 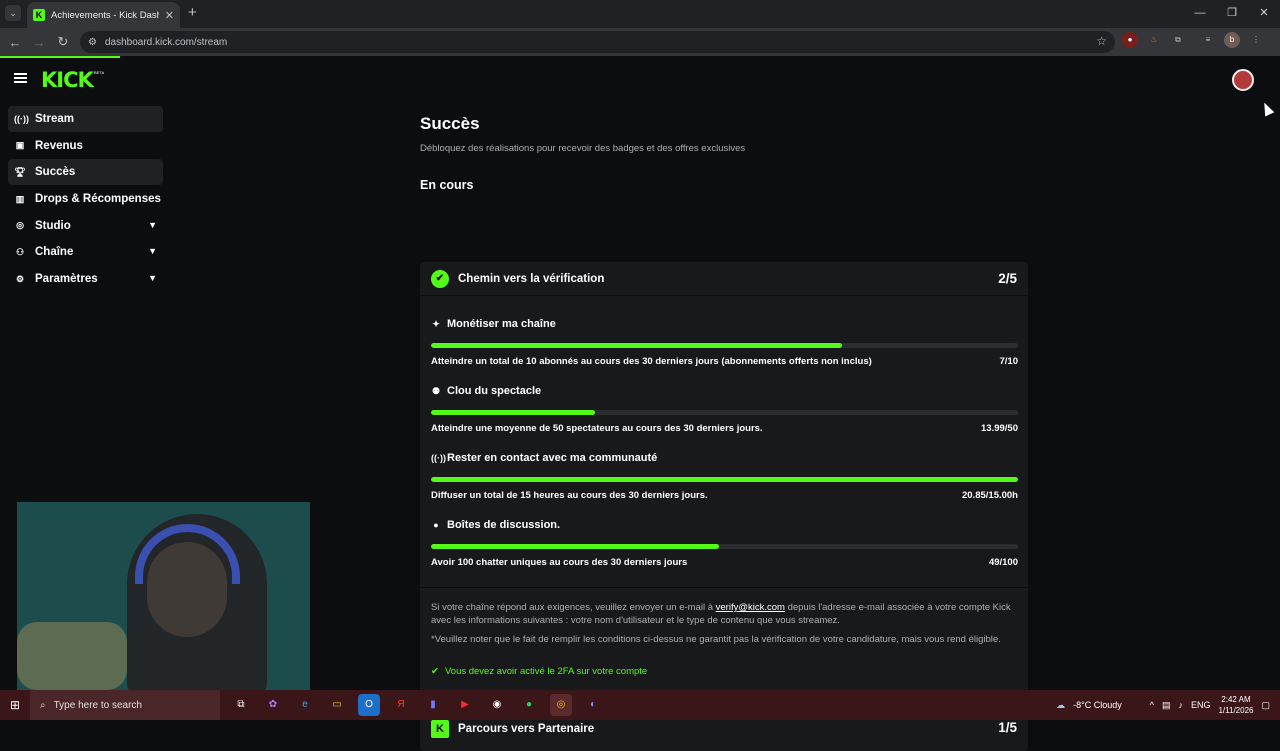 I want to click on youtube-icon: ▶, so click(x=465, y=705).